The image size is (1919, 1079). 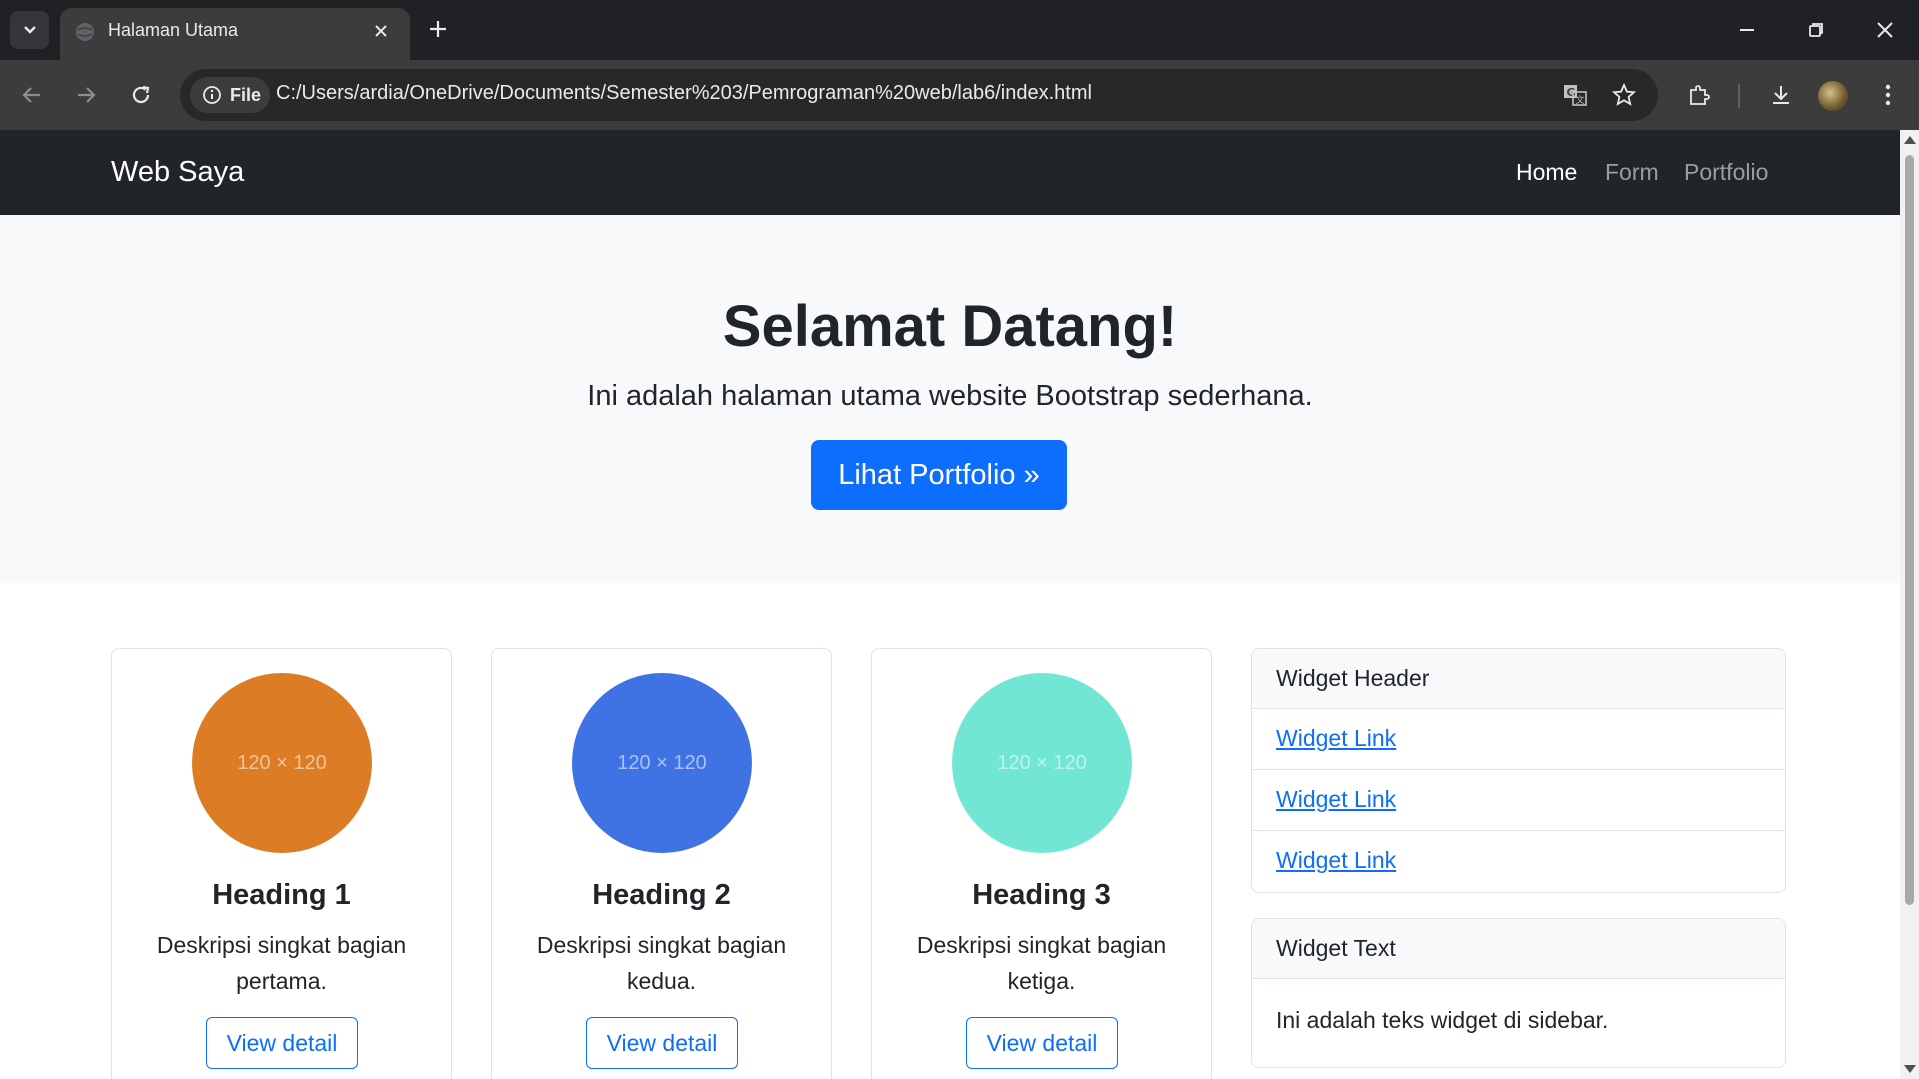 I want to click on translate-icon: G文, so click(x=1575, y=95).